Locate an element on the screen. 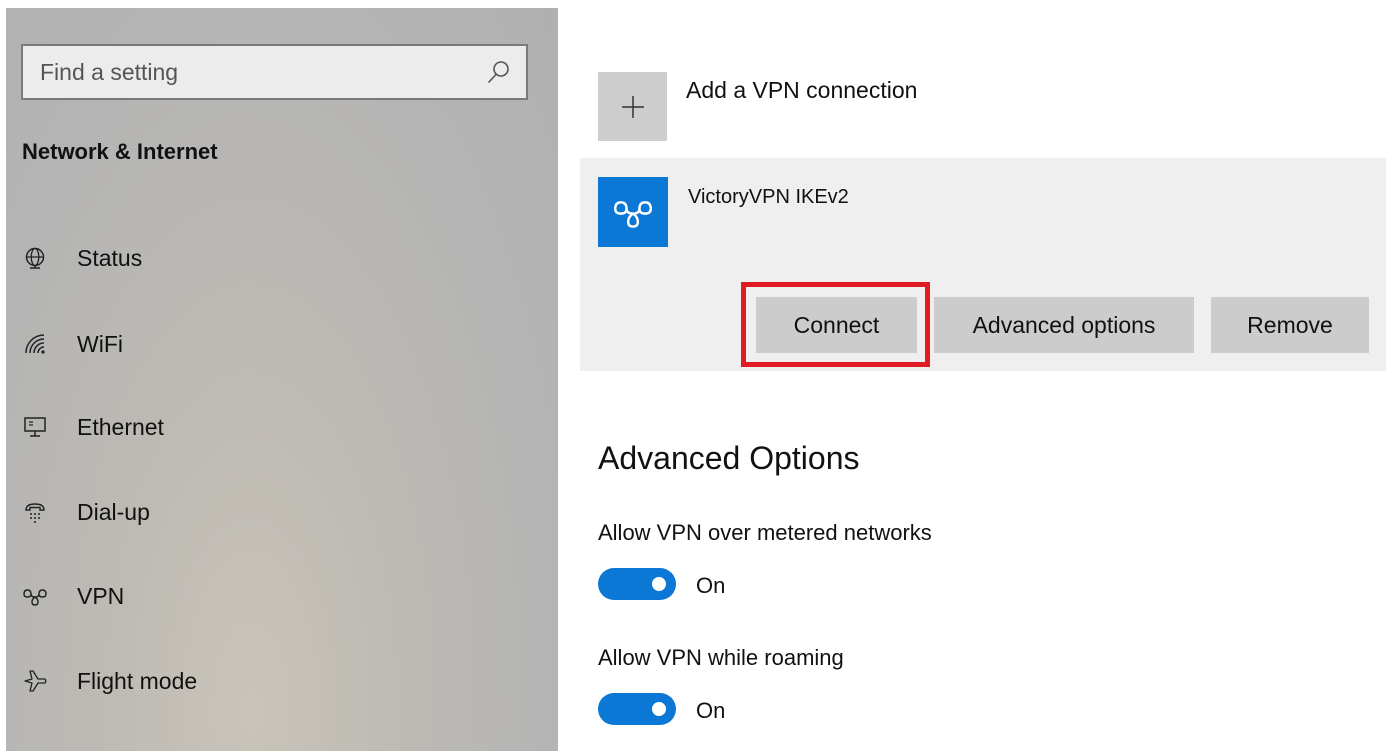 The width and height of the screenshot is (1391, 751). sidebar-item-label: Status is located at coordinates (110, 257).